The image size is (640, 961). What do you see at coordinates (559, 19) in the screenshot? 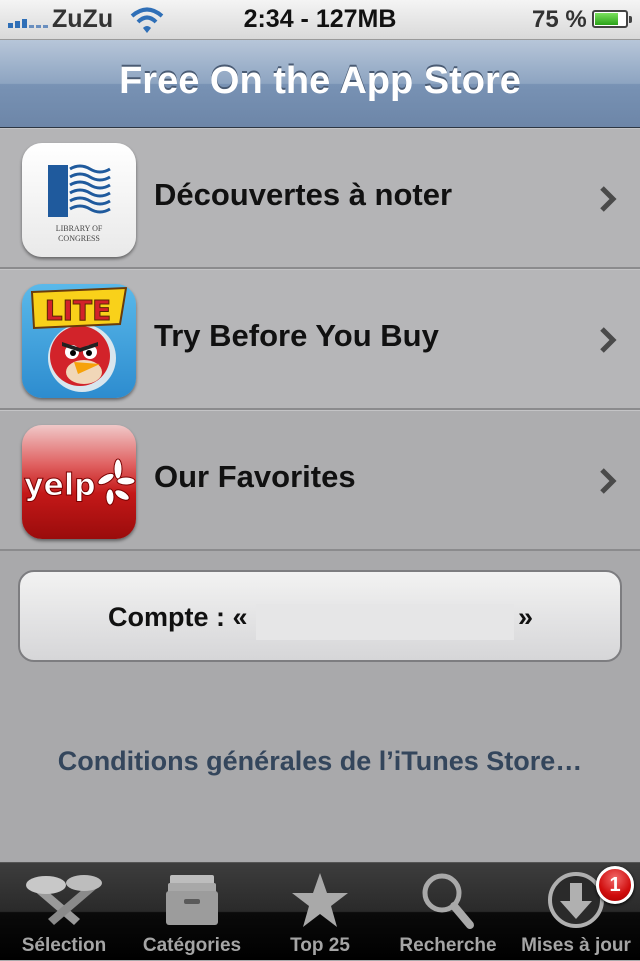
I see `battery-percent: 75 %` at bounding box center [559, 19].